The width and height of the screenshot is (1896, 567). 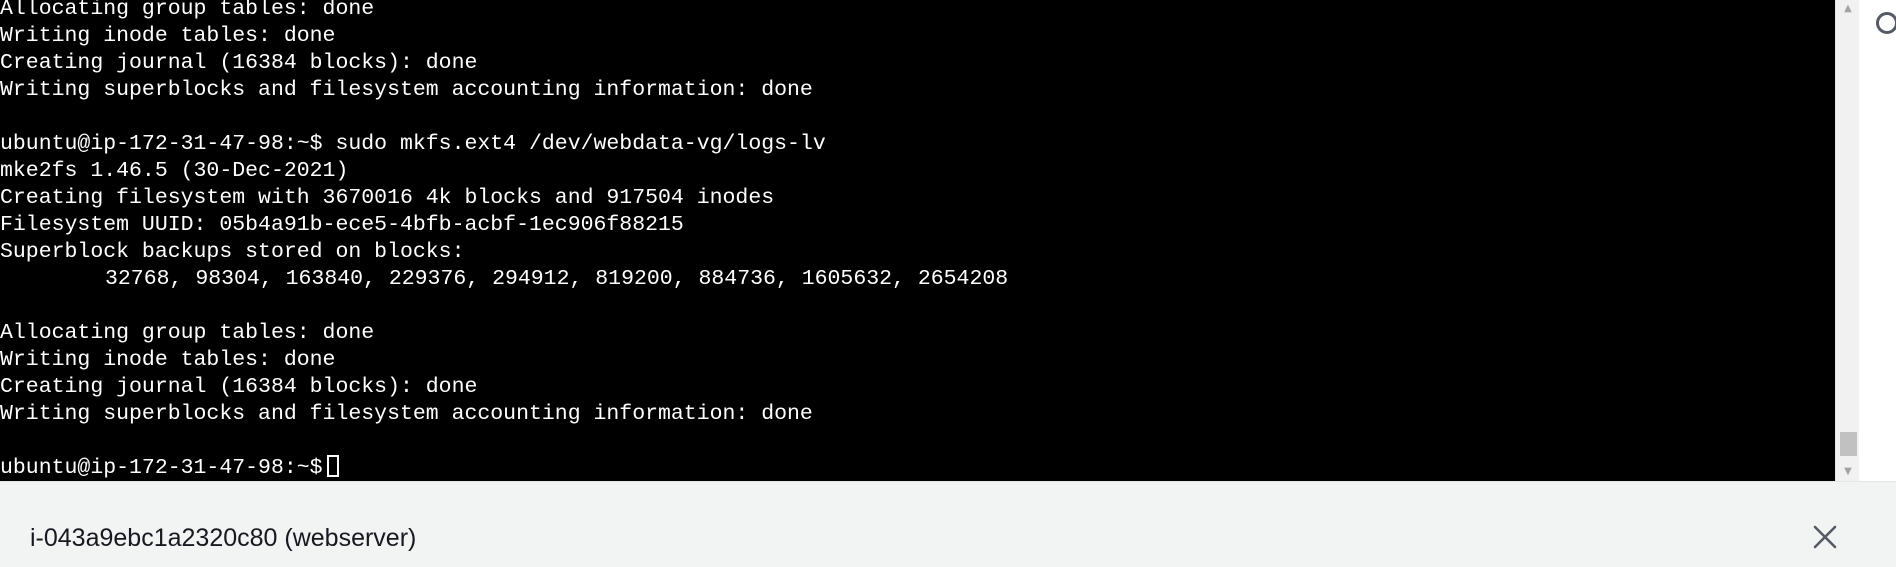 I want to click on terminal-cursor, so click(x=332, y=466).